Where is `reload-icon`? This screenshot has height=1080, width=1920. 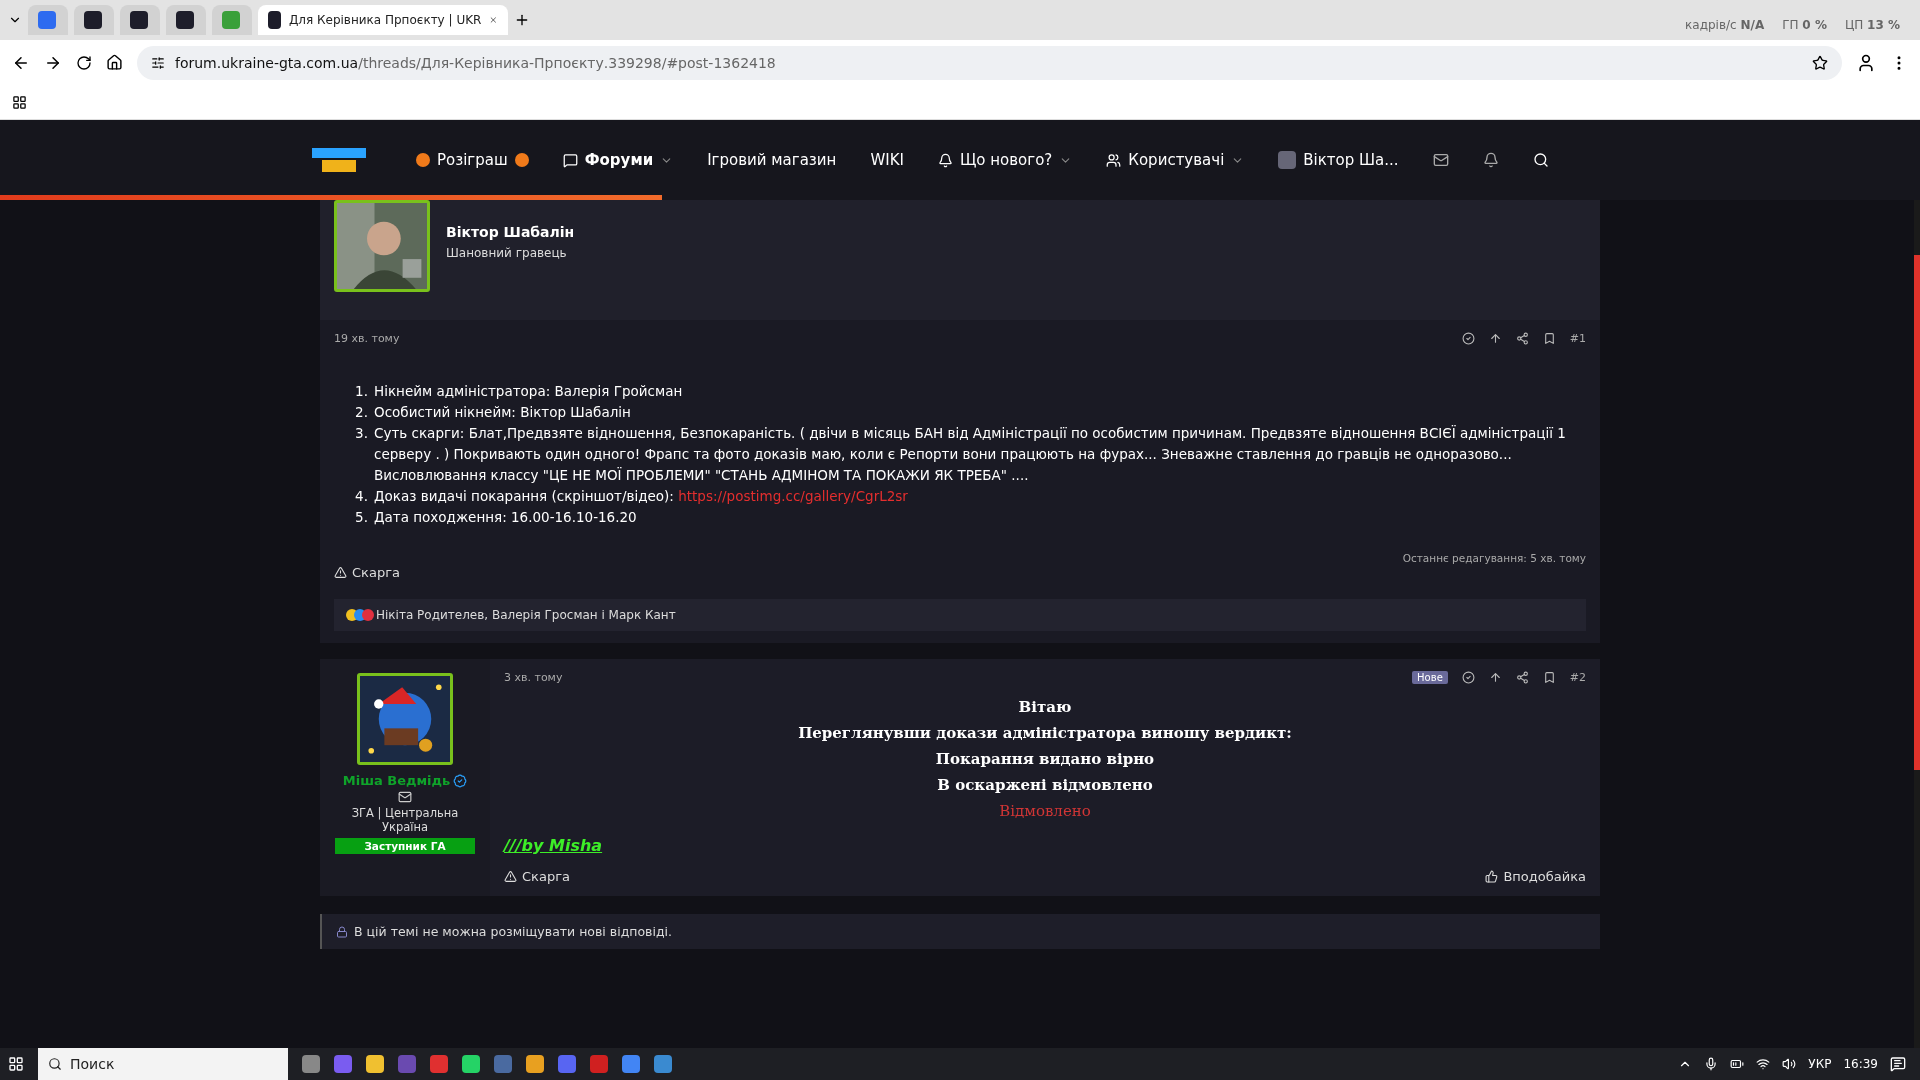 reload-icon is located at coordinates (84, 62).